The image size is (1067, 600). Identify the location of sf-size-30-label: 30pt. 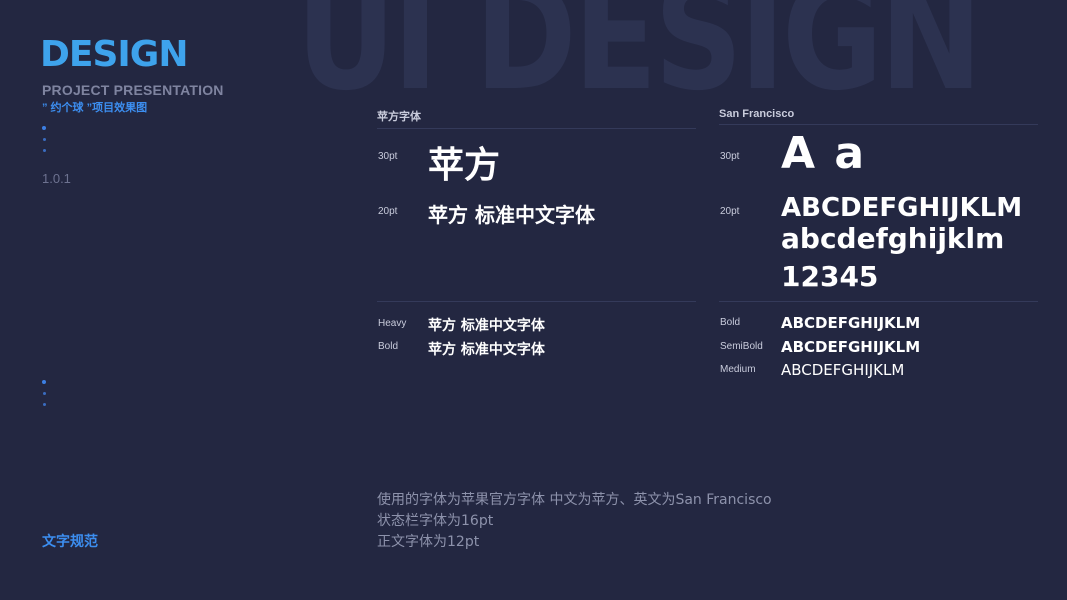
(730, 156).